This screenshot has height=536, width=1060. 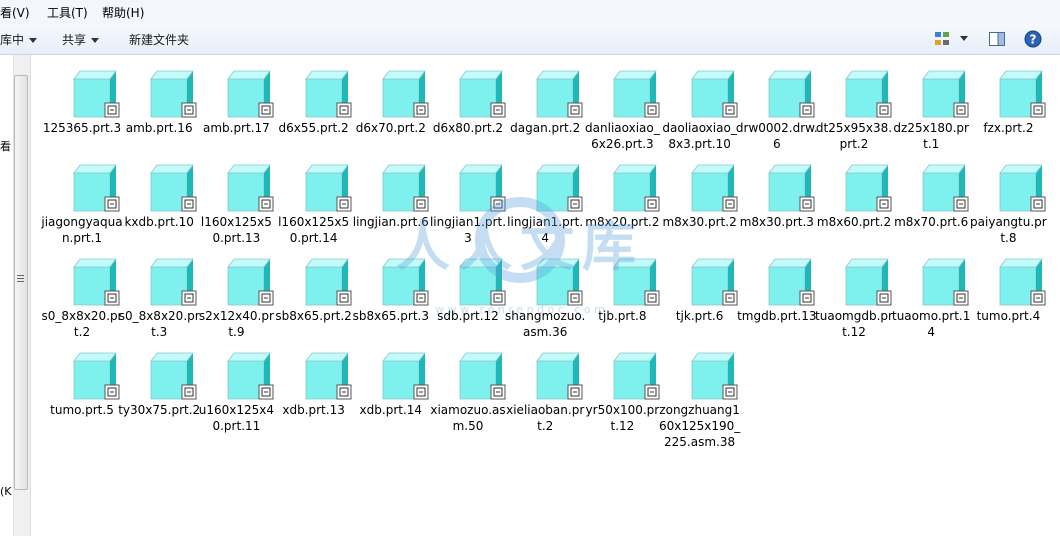 I want to click on file-item: drw0002.drw.6, so click(x=776, y=105).